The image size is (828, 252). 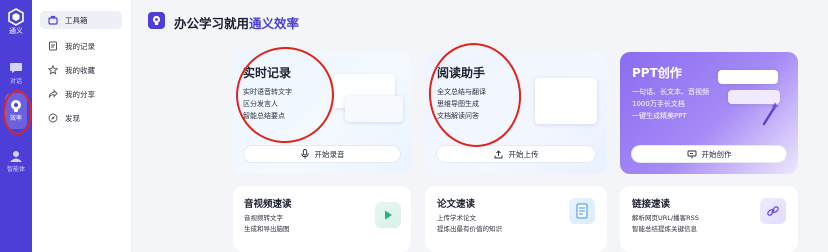 I want to click on rail-item-chat: 对话, so click(x=16, y=73).